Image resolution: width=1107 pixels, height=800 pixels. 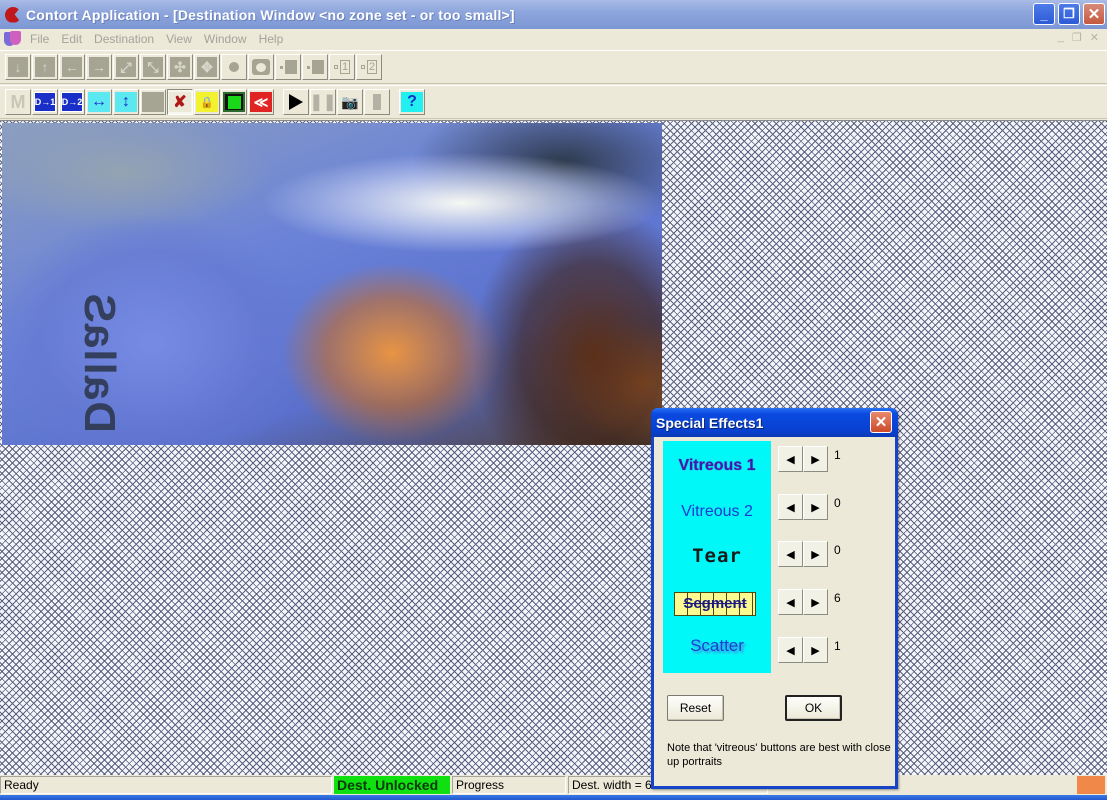 I want to click on grow-icon: ✥, so click(x=207, y=67).